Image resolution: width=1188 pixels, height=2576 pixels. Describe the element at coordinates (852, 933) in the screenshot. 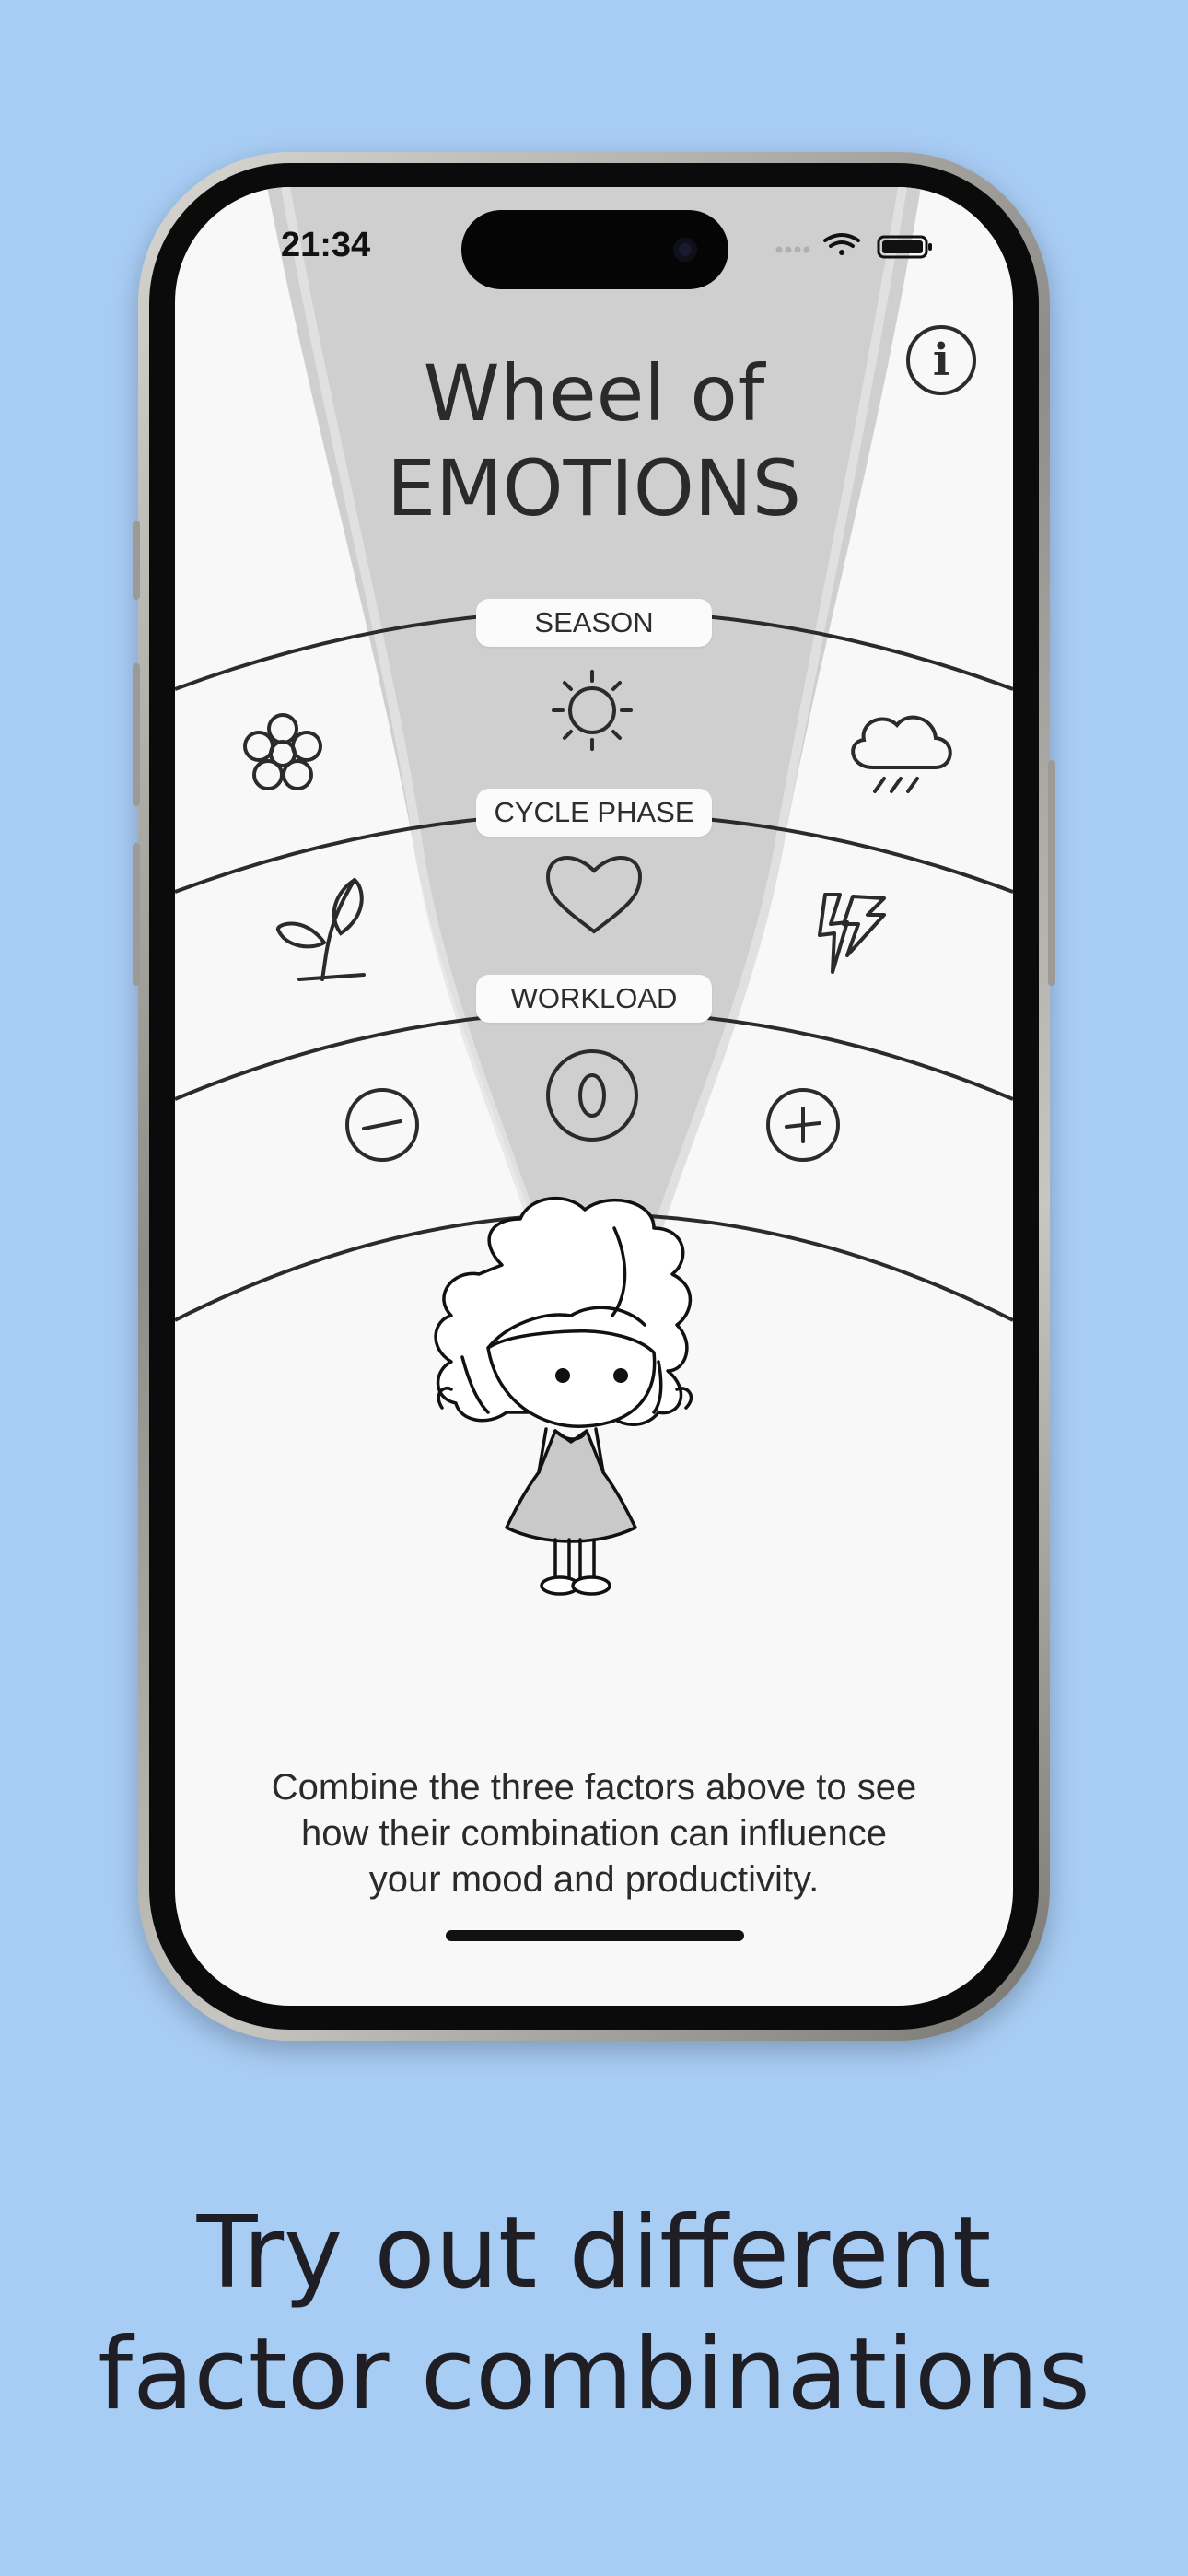

I see `lightning-icon` at that location.